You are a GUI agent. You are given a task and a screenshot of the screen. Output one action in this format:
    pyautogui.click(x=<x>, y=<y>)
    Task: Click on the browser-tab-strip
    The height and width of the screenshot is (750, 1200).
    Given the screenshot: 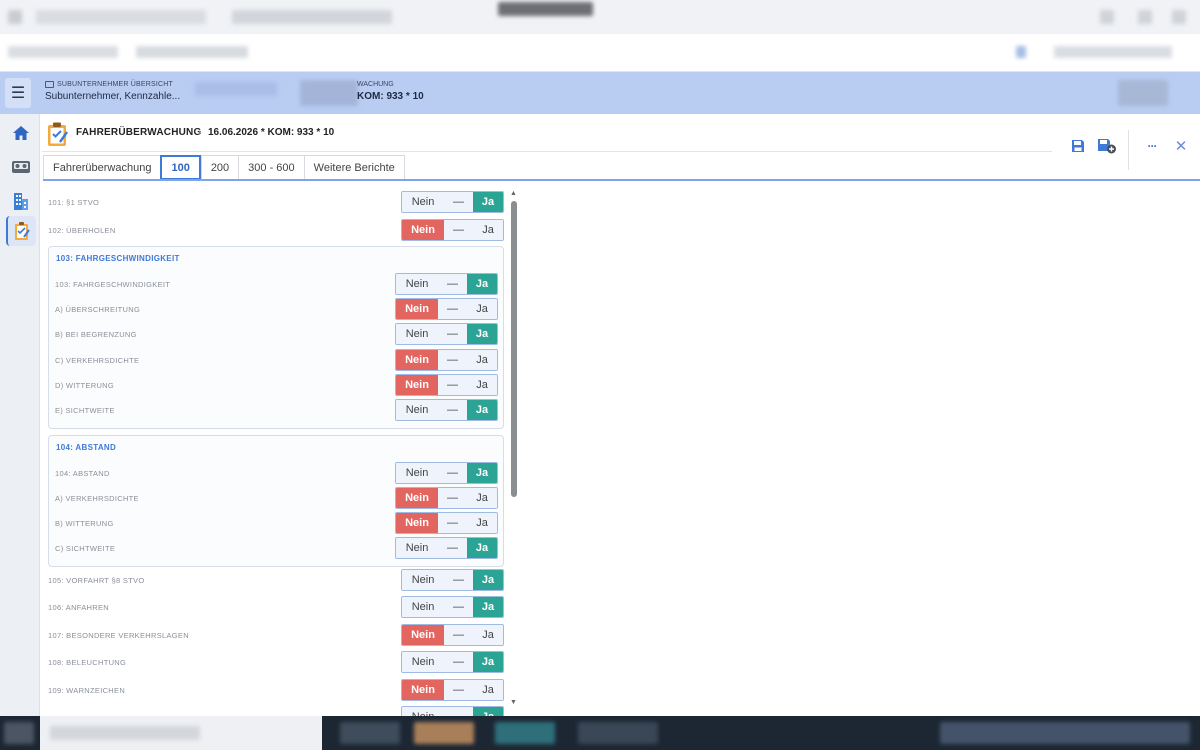 What is the action you would take?
    pyautogui.click(x=600, y=17)
    